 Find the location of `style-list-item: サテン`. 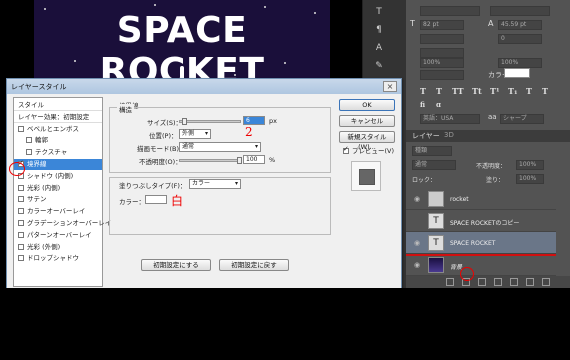

style-list-item: サテン is located at coordinates (58, 199).